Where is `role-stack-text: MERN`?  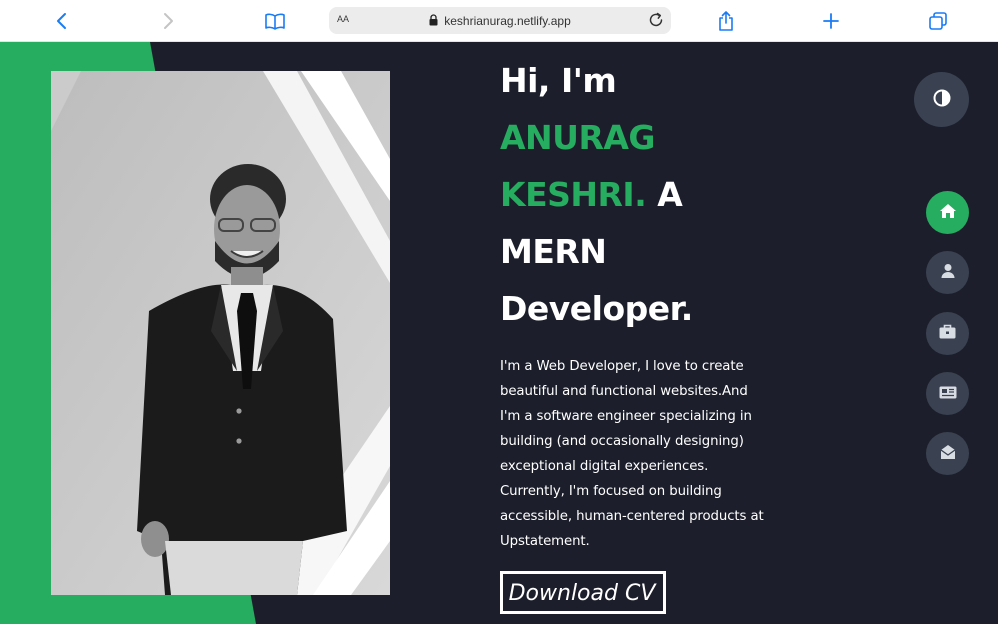
role-stack-text: MERN is located at coordinates (553, 251).